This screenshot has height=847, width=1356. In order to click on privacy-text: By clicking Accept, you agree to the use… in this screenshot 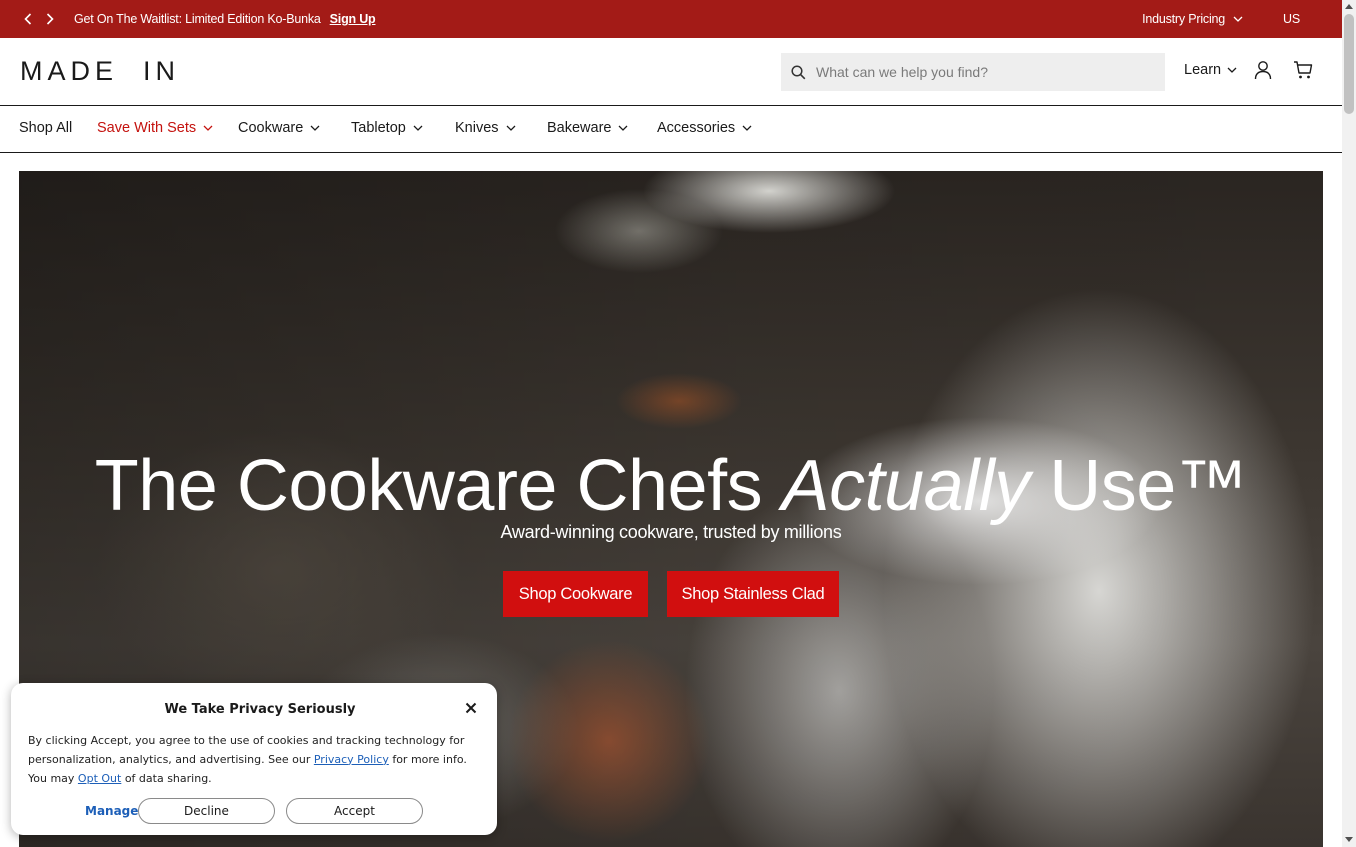, I will do `click(255, 760)`.